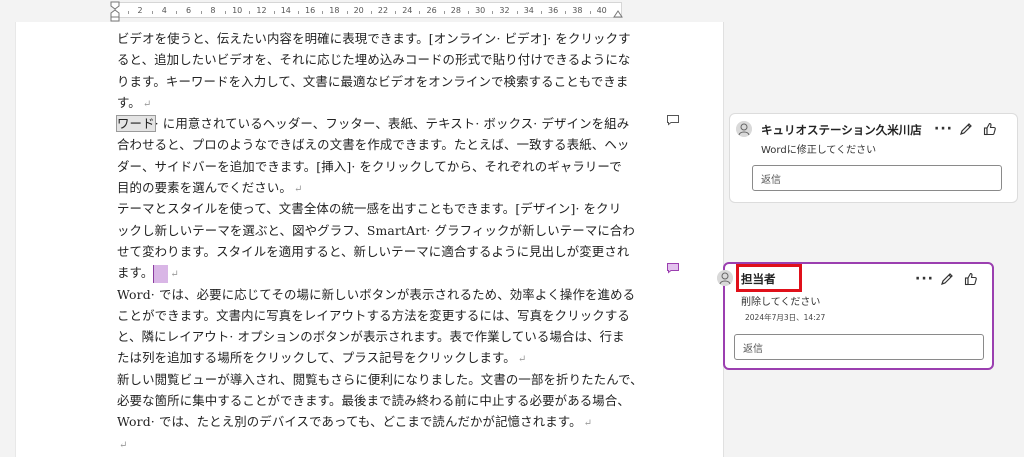  I want to click on ruler-number: 8, so click(213, 10).